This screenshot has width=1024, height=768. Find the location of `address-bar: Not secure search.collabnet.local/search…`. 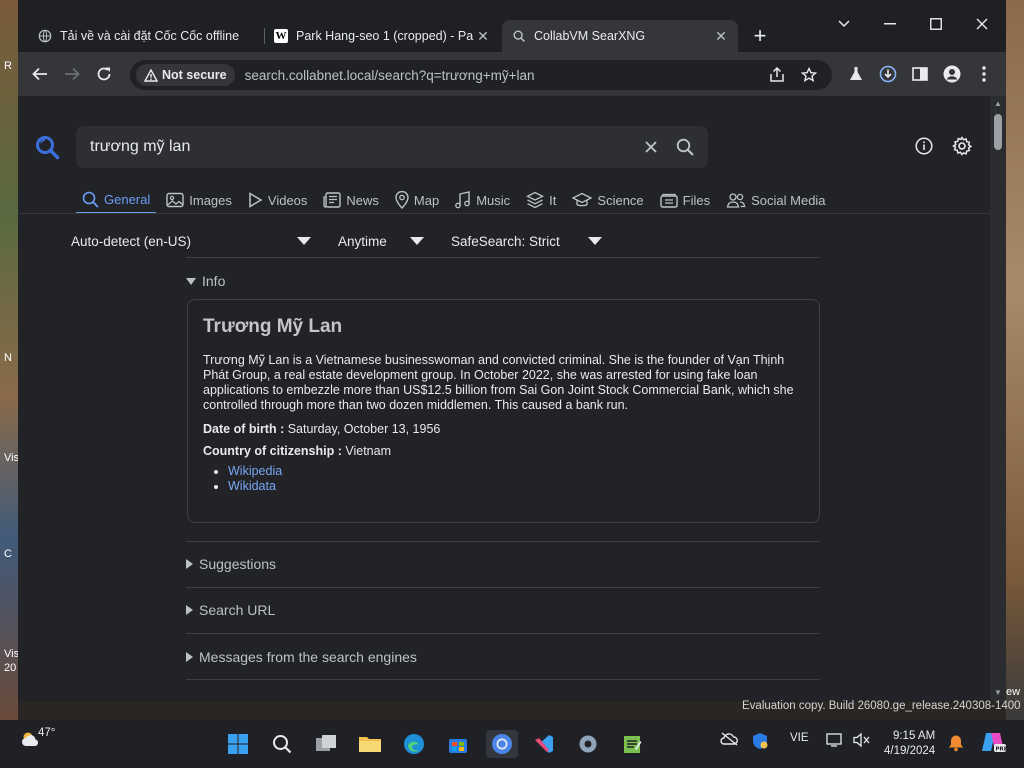

address-bar: Not secure search.collabnet.local/search… is located at coordinates (481, 75).